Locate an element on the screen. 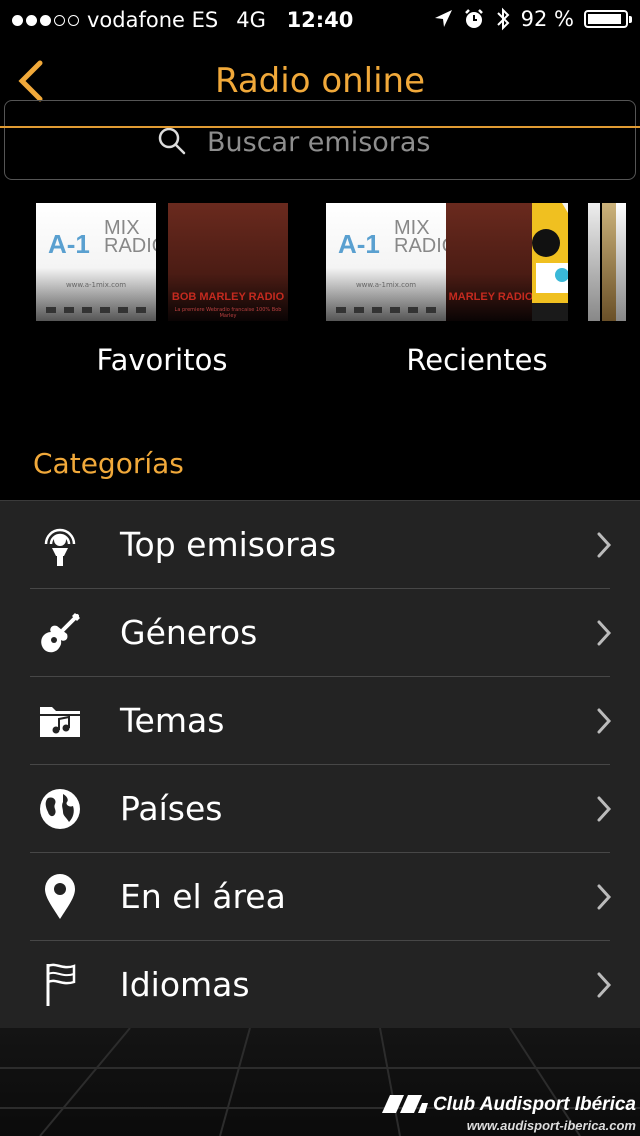 The width and height of the screenshot is (640, 1136). guitar-icon is located at coordinates (60, 633).